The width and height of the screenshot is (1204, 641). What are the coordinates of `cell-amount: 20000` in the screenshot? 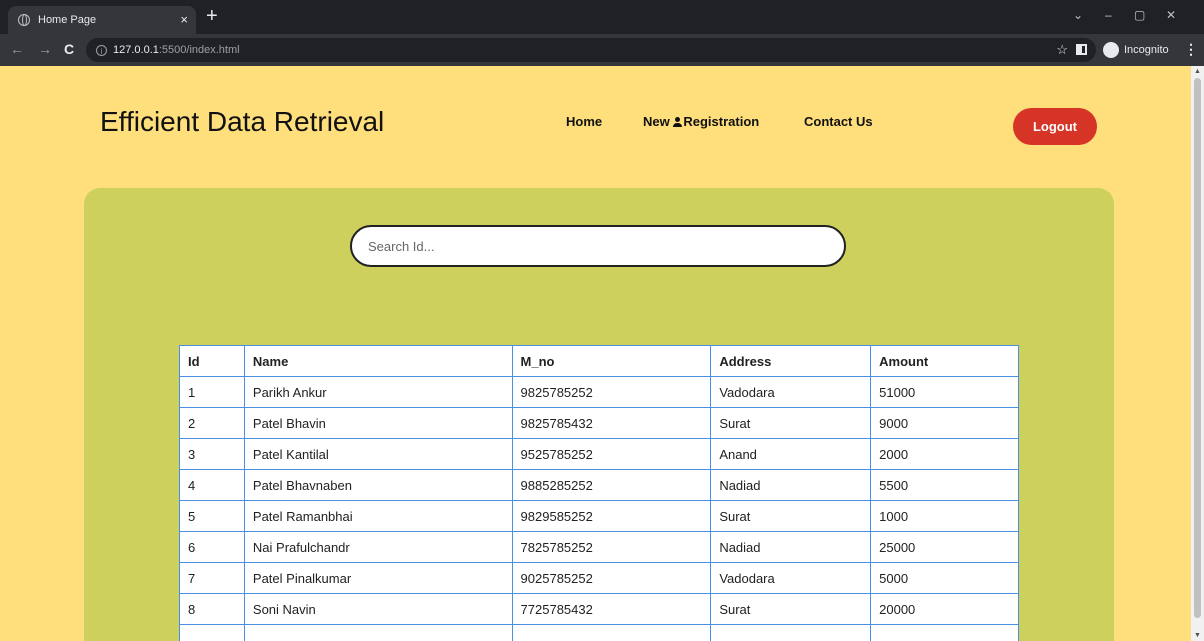 It's located at (944, 609).